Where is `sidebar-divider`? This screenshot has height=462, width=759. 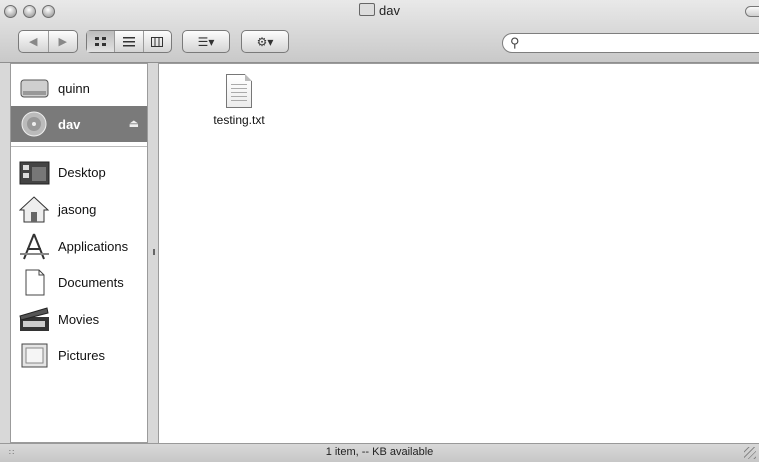 sidebar-divider is located at coordinates (79, 146).